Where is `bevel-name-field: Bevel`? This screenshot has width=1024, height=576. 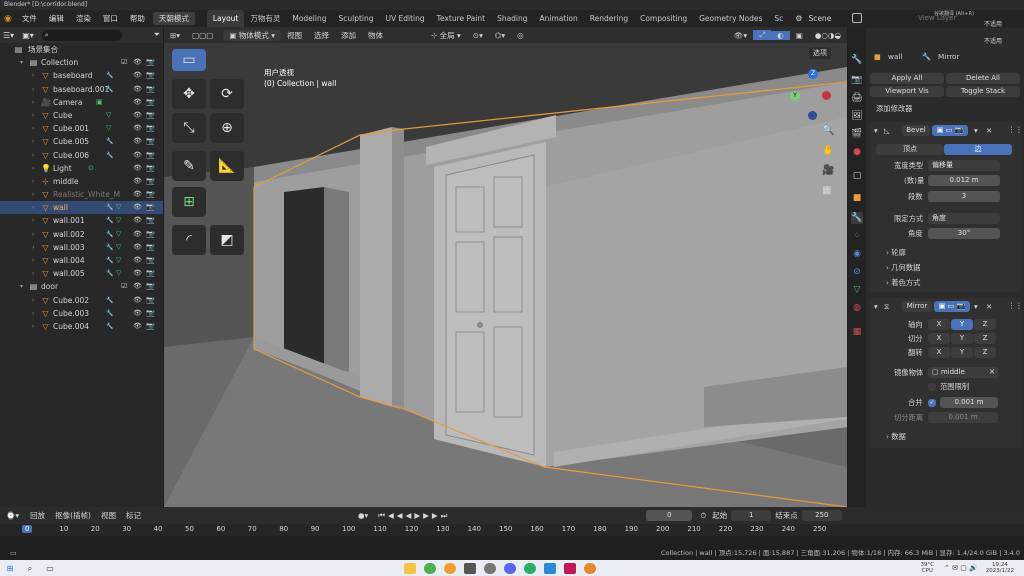
bevel-name-field: Bevel is located at coordinates (916, 130).